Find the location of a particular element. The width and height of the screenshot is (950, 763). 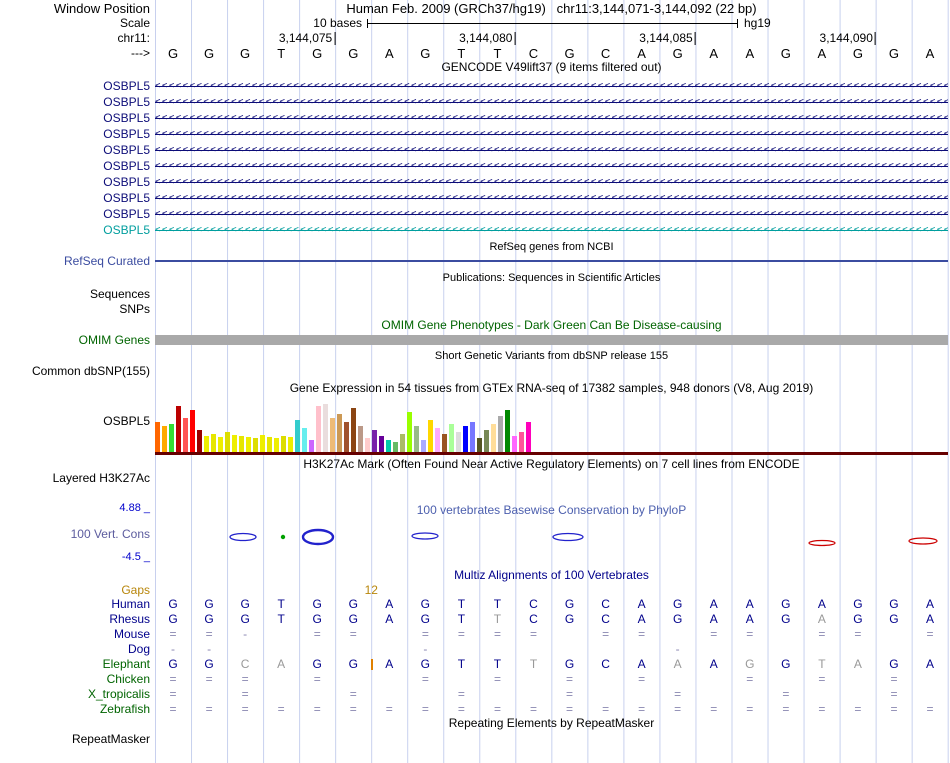

omim-genes-label: OMIM Genes is located at coordinates (75, 340).